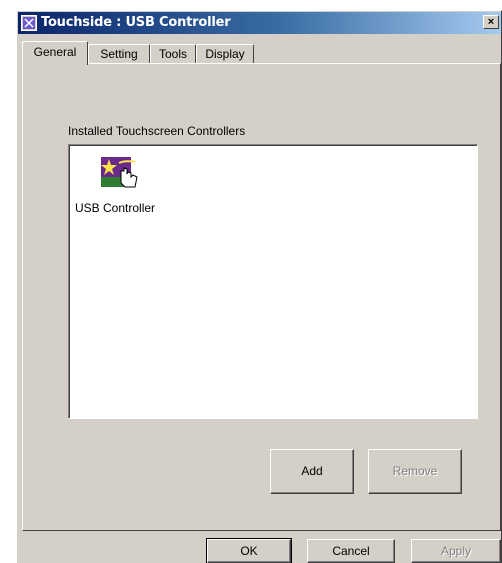 This screenshot has width=502, height=563. Describe the element at coordinates (157, 131) in the screenshot. I see `controllers-list-label: Installed Touchscreen Controllers` at that location.